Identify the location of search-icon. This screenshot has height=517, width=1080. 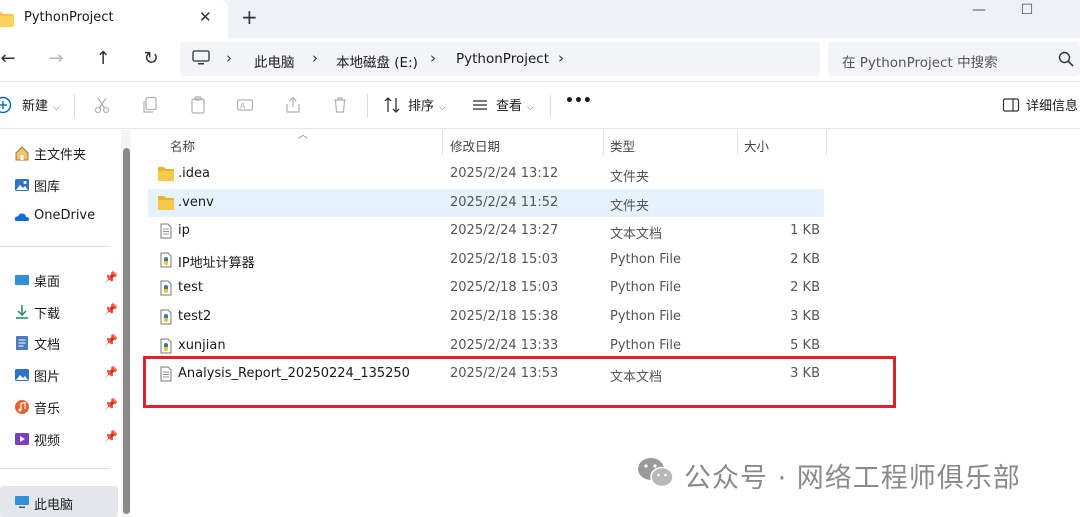
(1066, 59).